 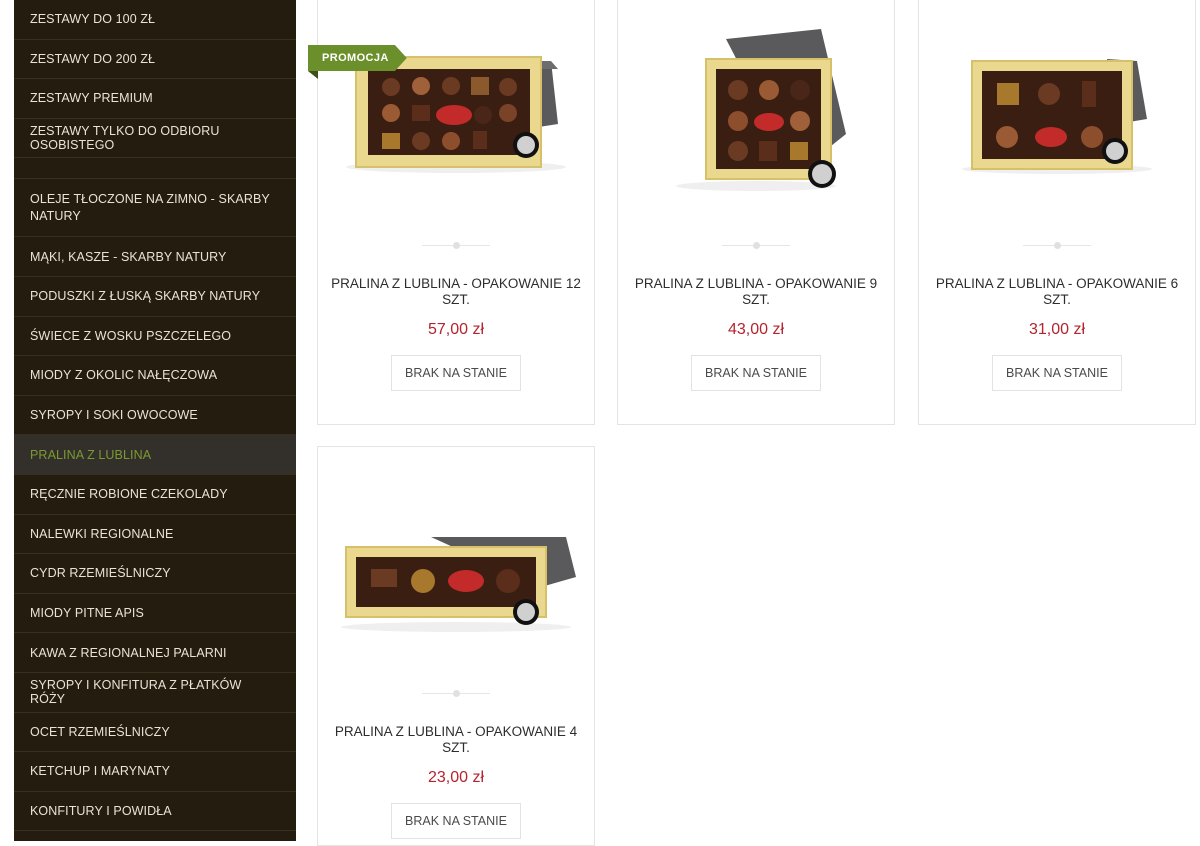 What do you see at coordinates (456, 292) in the screenshot?
I see `product-title: PRALINA Z LUBLINA - OPAKOWANIE 12 SZT.` at bounding box center [456, 292].